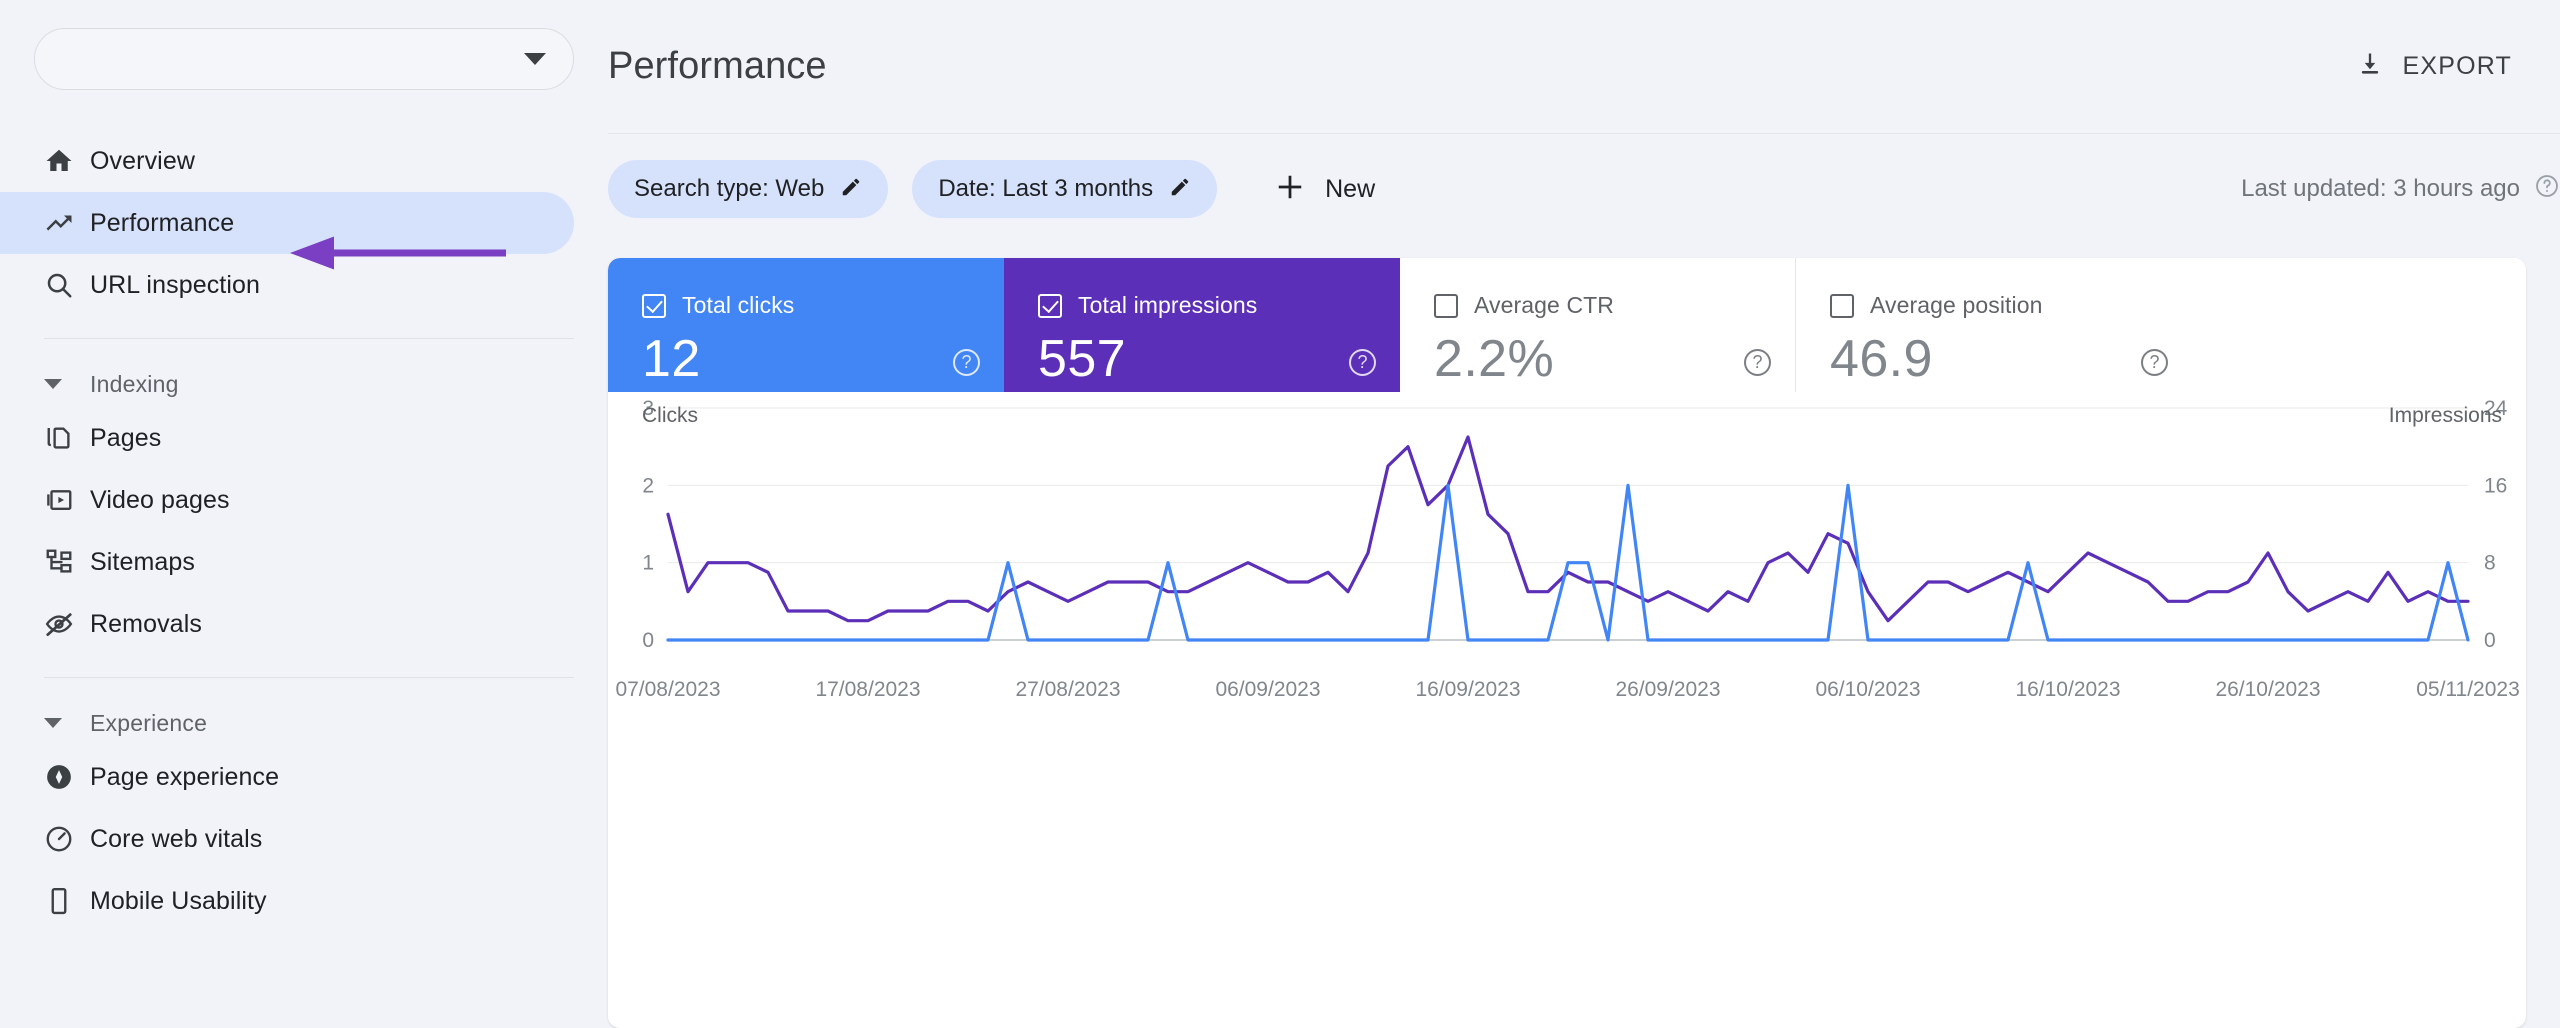 Image resolution: width=2560 pixels, height=1028 pixels. Describe the element at coordinates (806, 325) in the screenshot. I see `metric-card-total-clicks: Total clicks 12 ?` at that location.